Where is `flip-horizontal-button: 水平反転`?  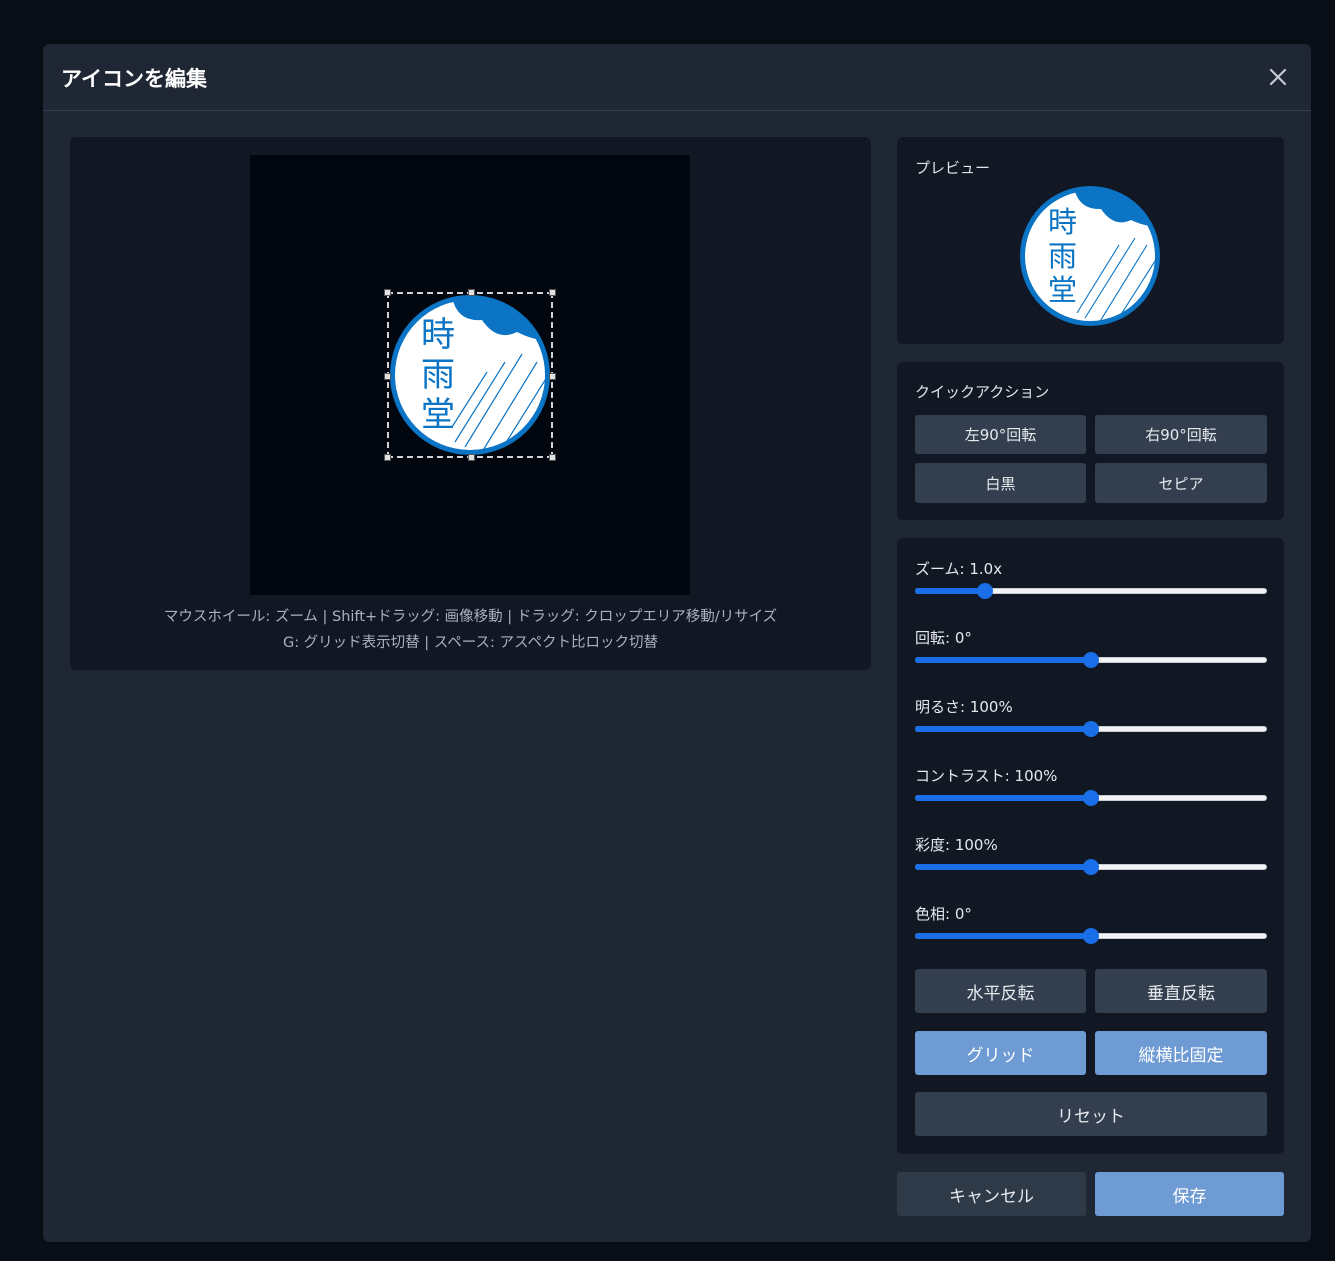 flip-horizontal-button: 水平反転 is located at coordinates (1000, 991).